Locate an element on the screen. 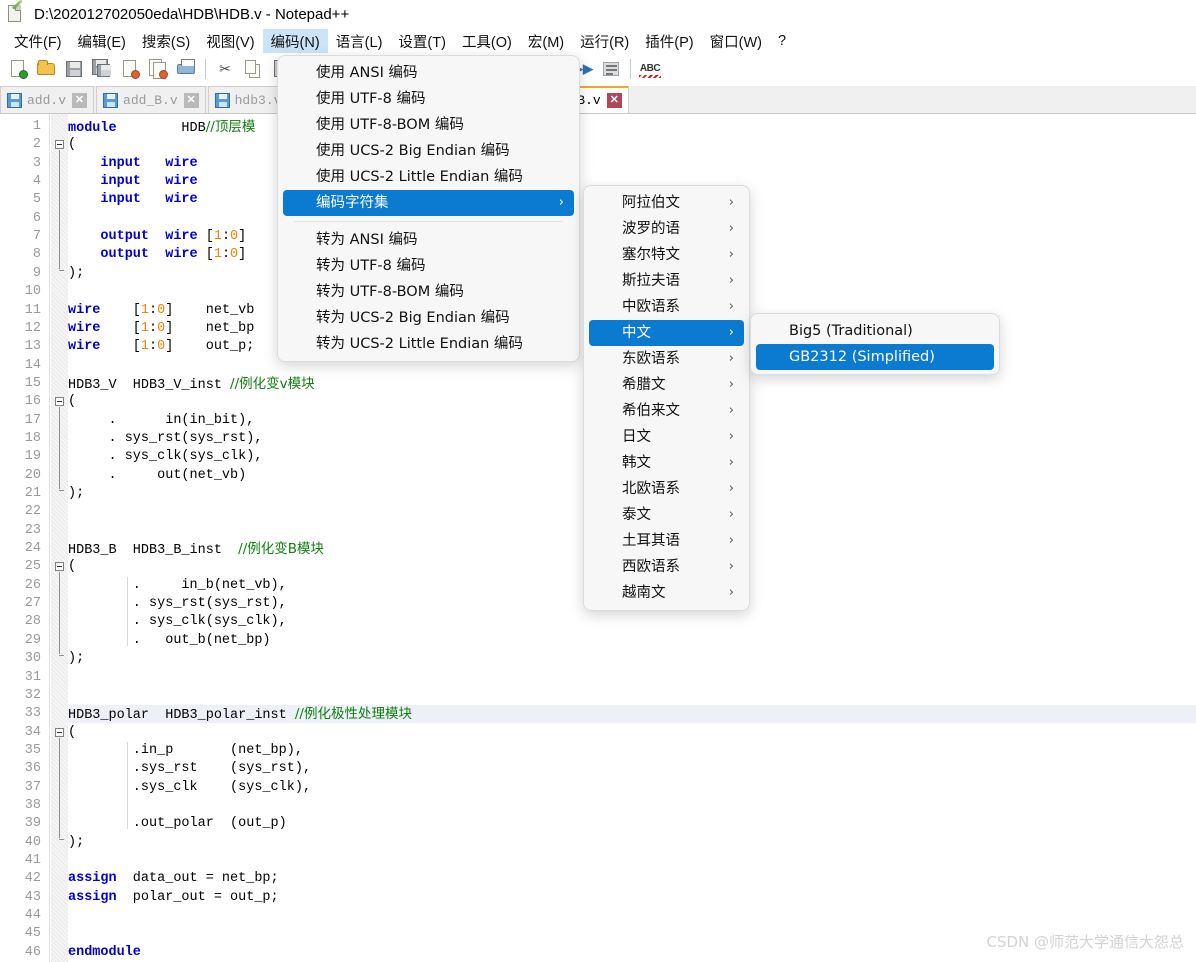  menubar-item-10: 插件(P) is located at coordinates (669, 41).